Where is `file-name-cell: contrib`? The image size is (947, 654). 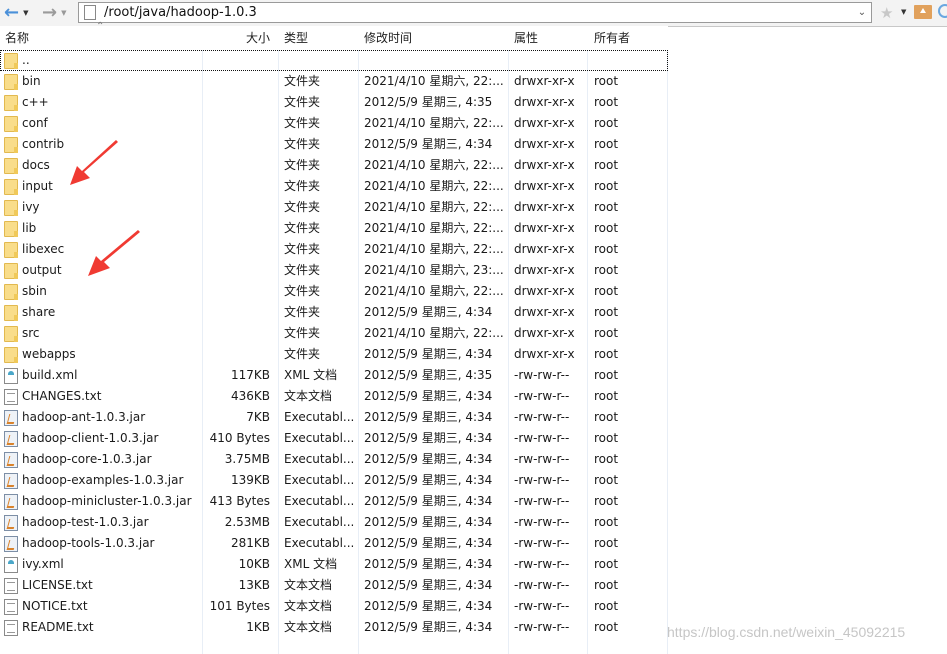
file-name-cell: contrib is located at coordinates (102, 144).